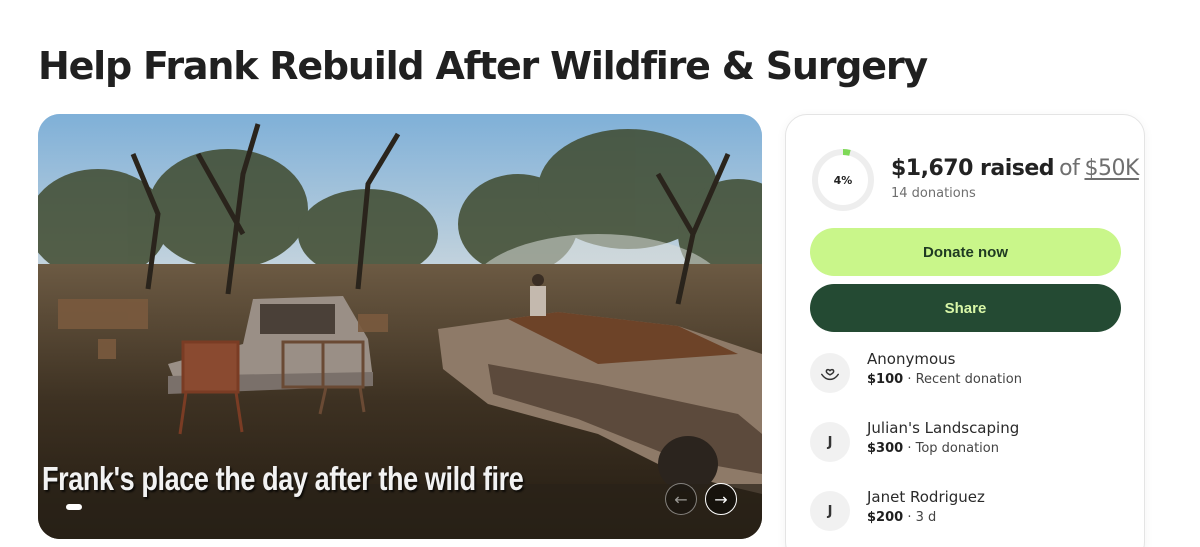 The width and height of the screenshot is (1200, 547). Describe the element at coordinates (830, 373) in the screenshot. I see `donation-heart-hand-icon` at that location.